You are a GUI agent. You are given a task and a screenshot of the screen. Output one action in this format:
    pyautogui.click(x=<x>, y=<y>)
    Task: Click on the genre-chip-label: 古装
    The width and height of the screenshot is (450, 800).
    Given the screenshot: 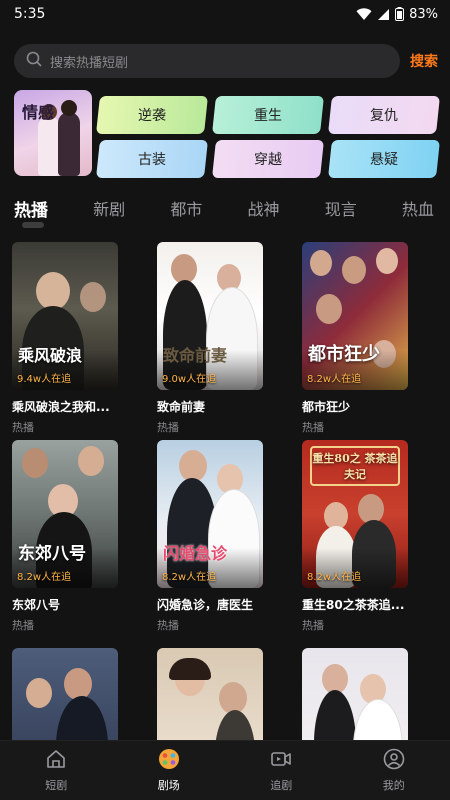 What is the action you would take?
    pyautogui.click(x=152, y=160)
    